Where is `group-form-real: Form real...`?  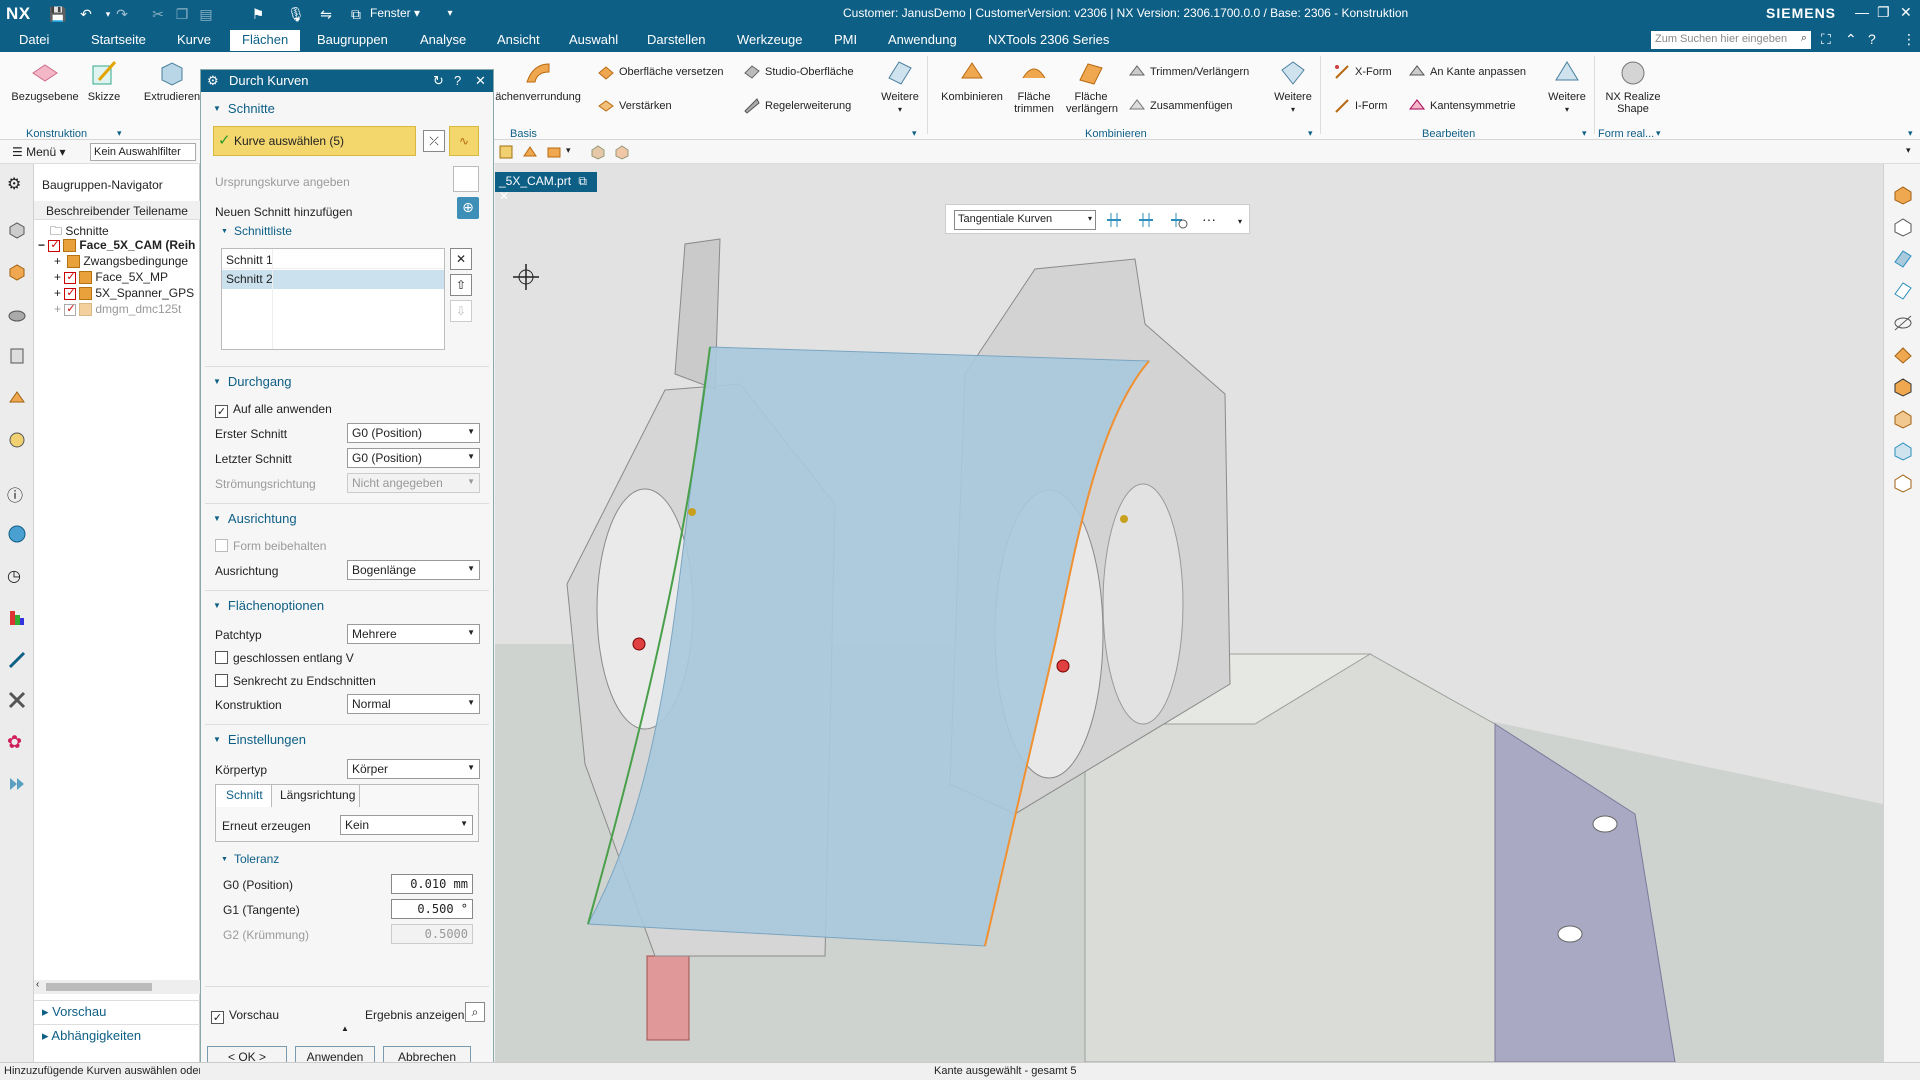 group-form-real: Form real... is located at coordinates (1626, 134).